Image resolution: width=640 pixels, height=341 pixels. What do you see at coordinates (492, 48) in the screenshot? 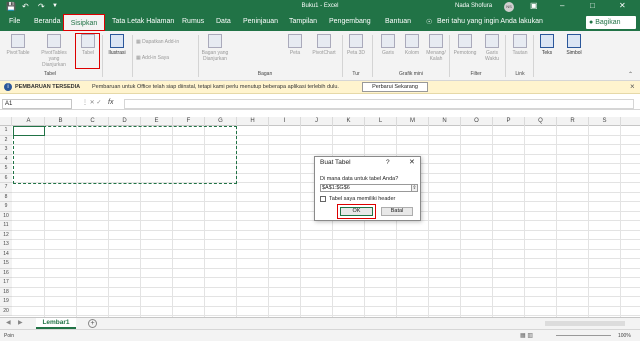
I see `timeline-button: Garis Waktu` at bounding box center [492, 48].